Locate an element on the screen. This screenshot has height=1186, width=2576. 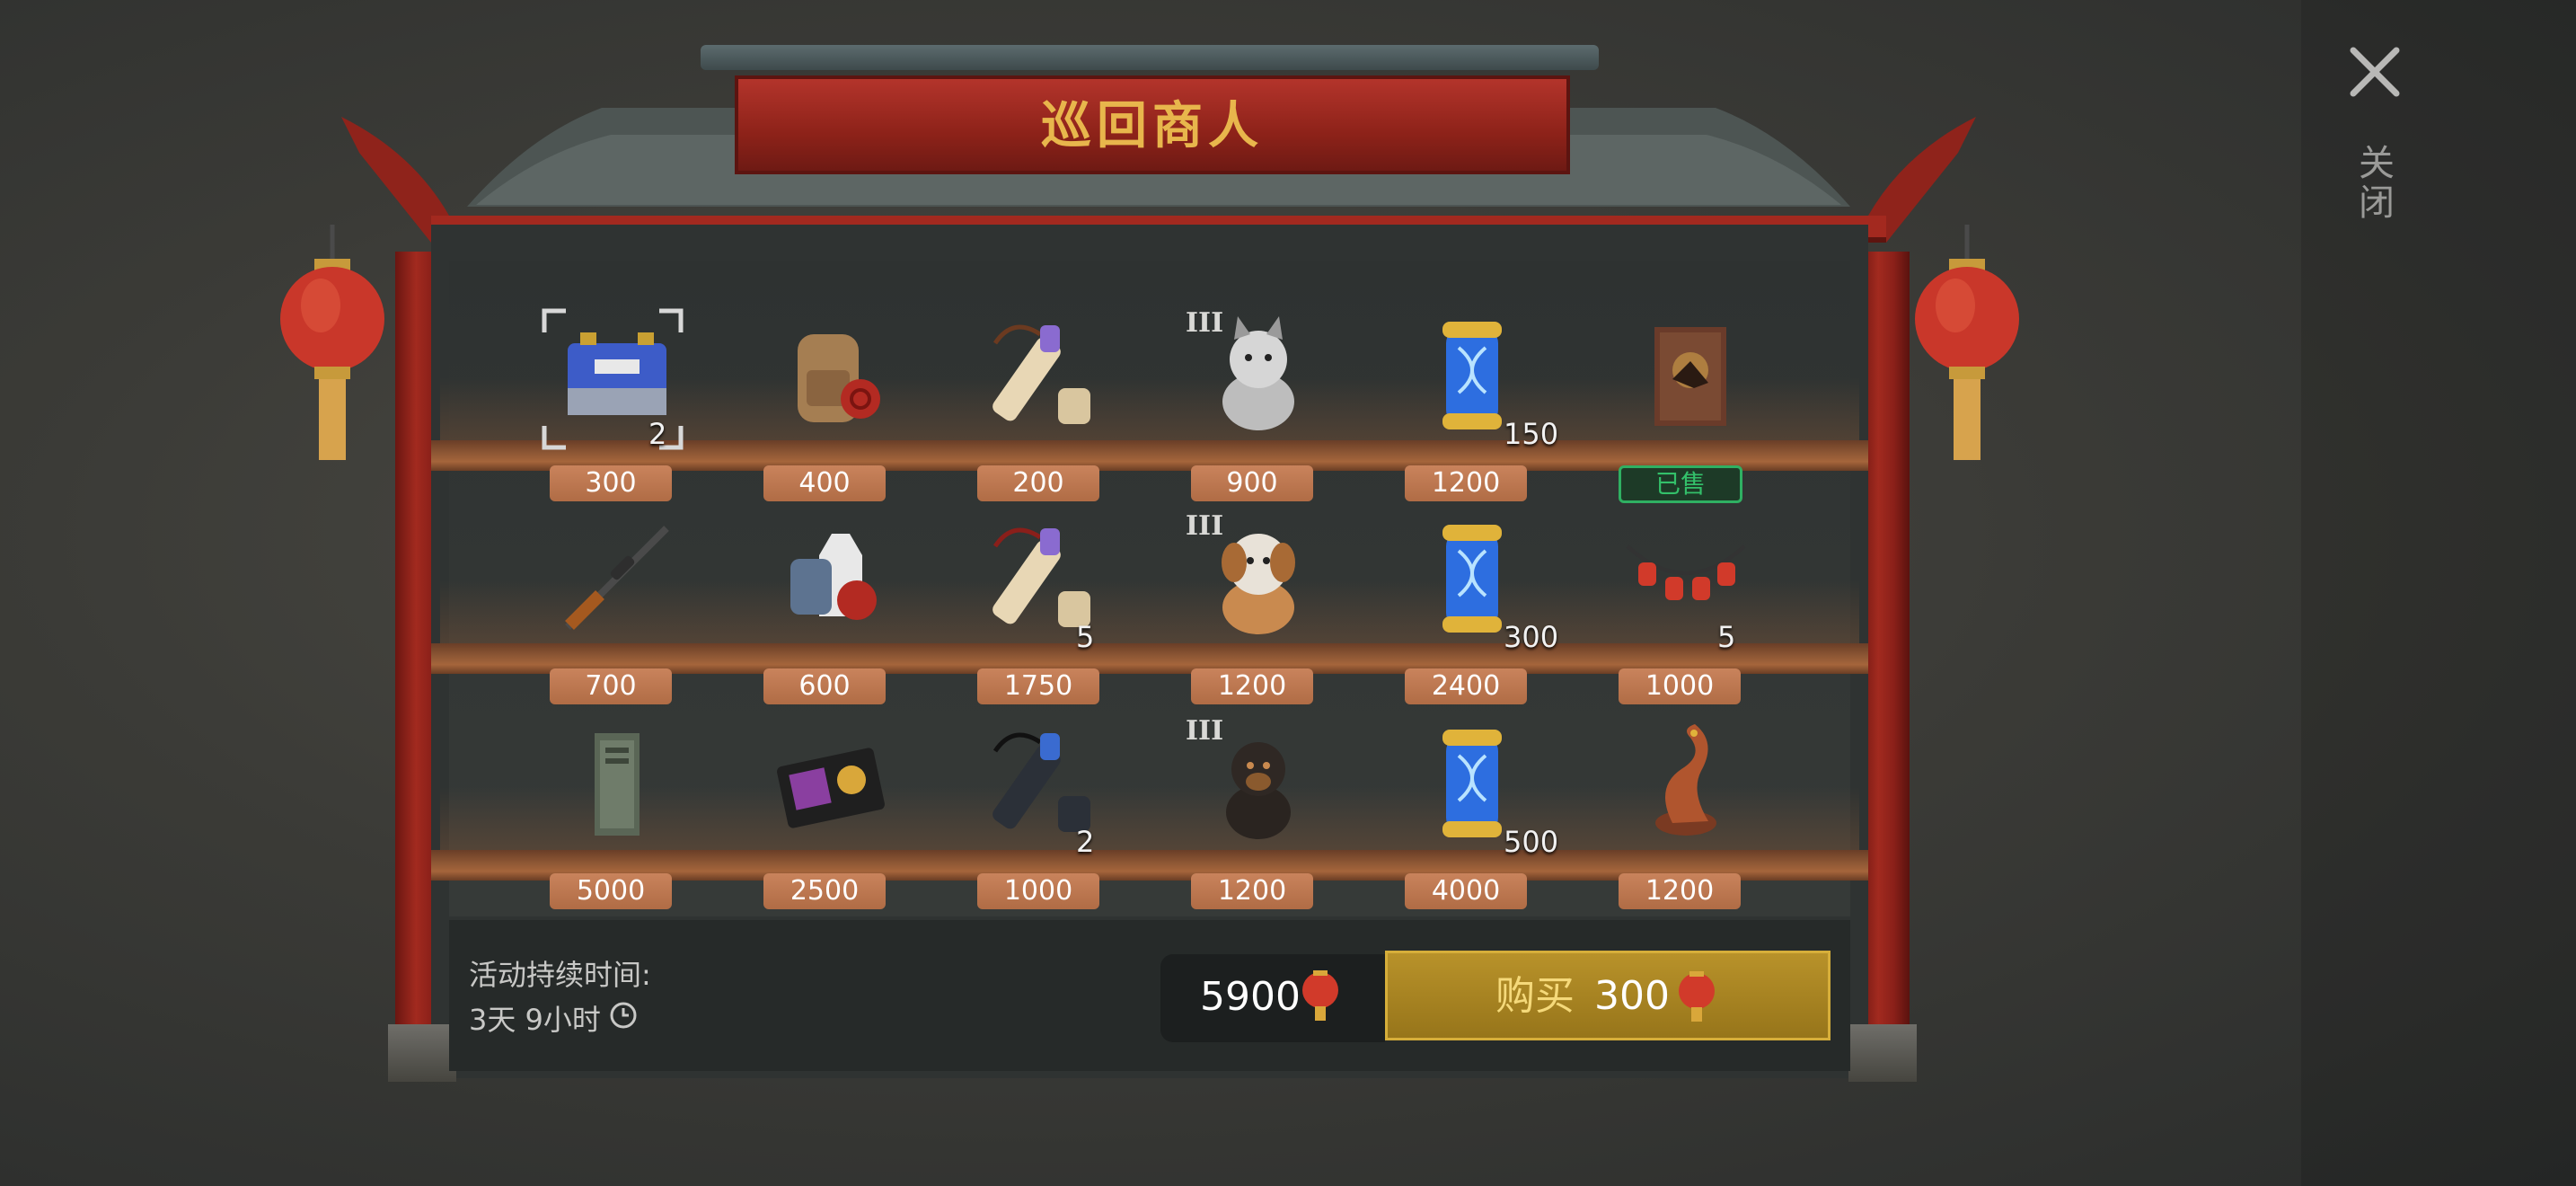
scroll-icon is located at coordinates (1041, 374).